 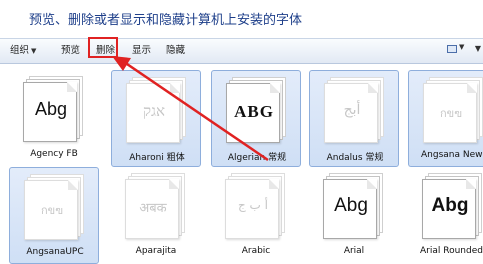 I want to click on font-preview-icon: أبج, so click(x=354, y=111).